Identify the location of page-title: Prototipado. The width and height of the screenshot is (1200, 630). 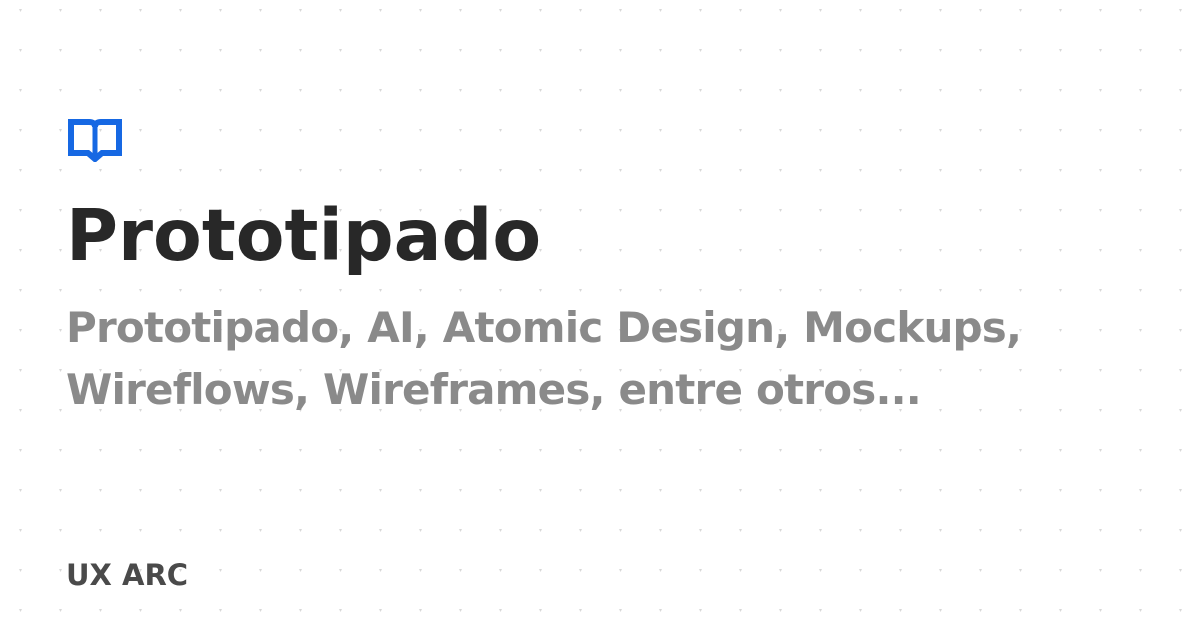
(304, 235).